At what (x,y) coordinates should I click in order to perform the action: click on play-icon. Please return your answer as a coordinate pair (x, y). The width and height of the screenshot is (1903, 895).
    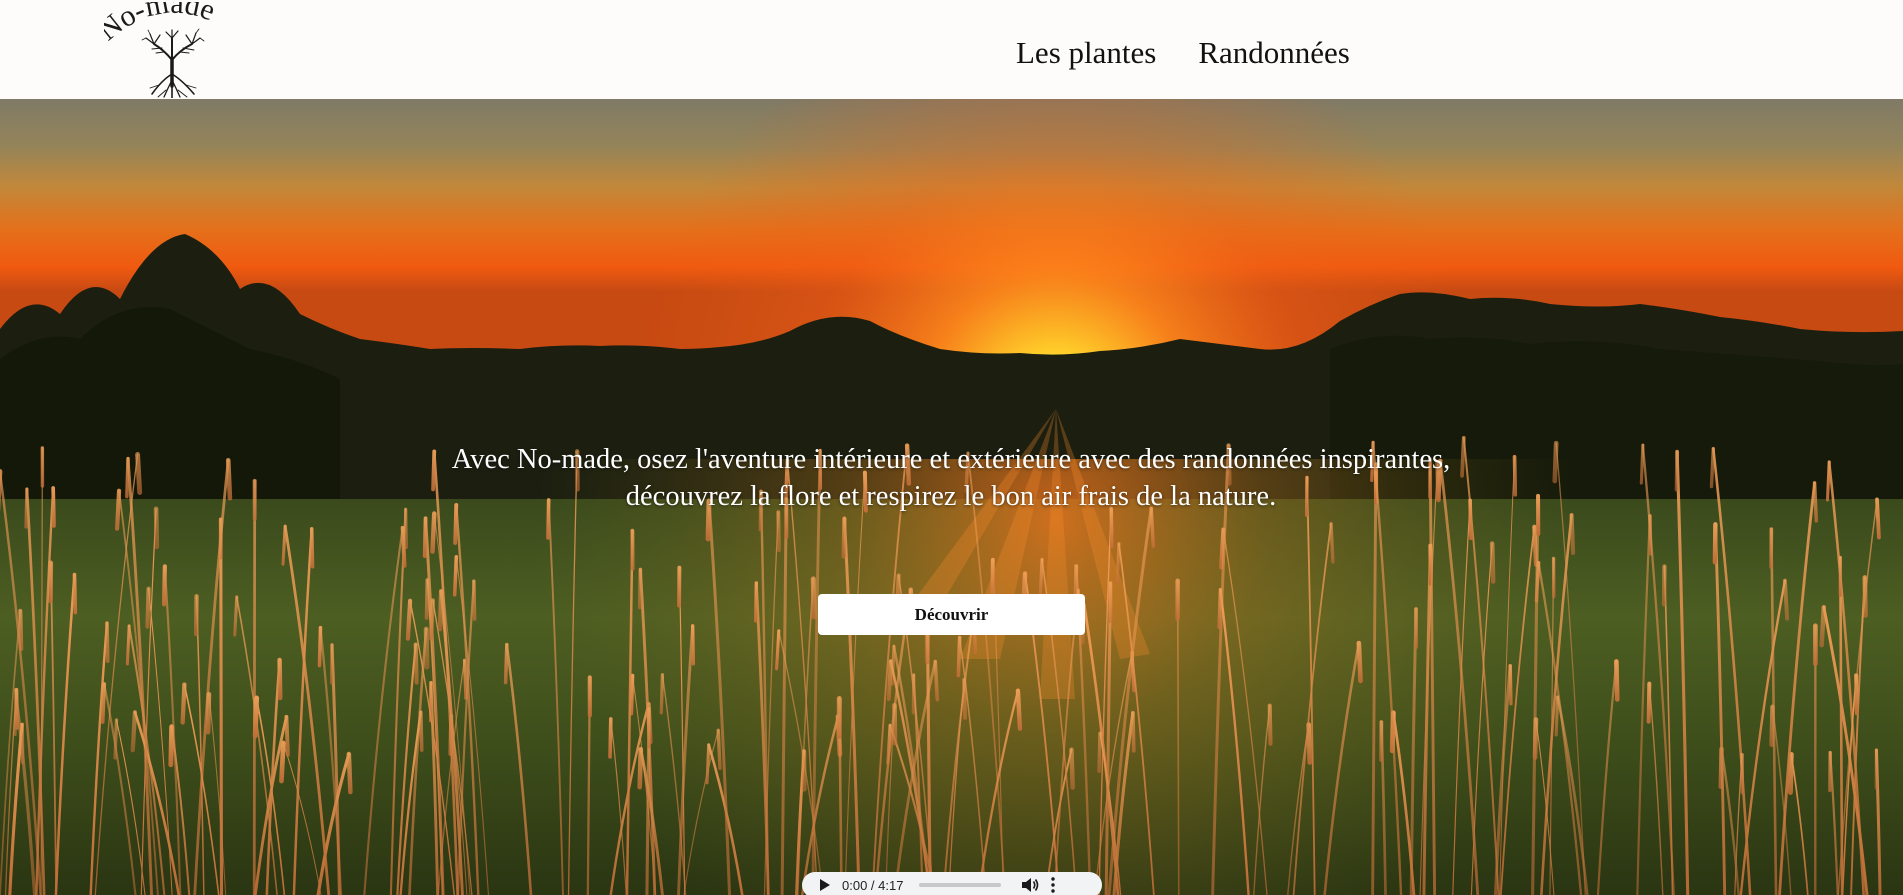
    Looking at the image, I should click on (825, 885).